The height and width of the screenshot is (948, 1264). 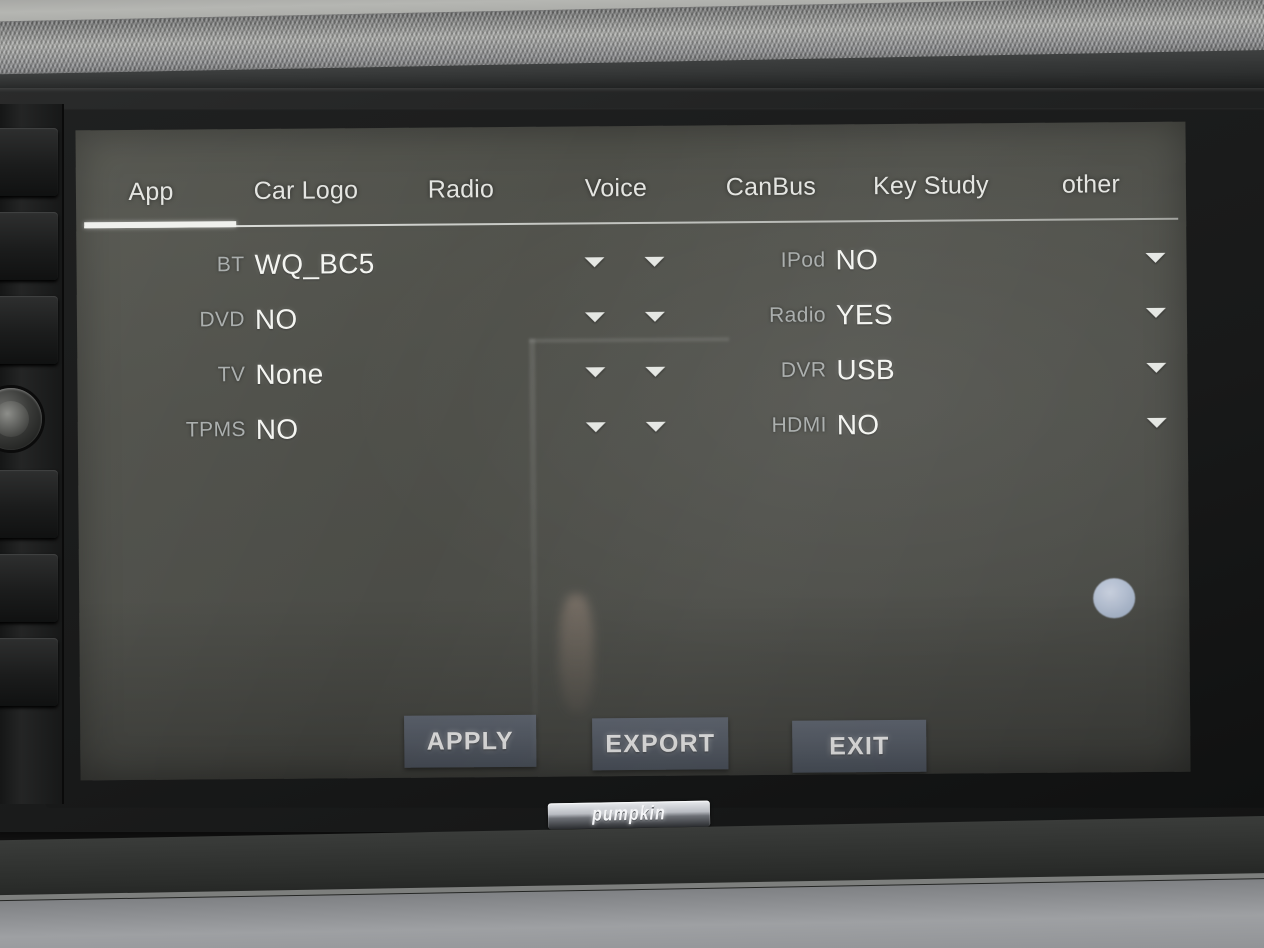 What do you see at coordinates (1114, 598) in the screenshot?
I see `screen-light-spot` at bounding box center [1114, 598].